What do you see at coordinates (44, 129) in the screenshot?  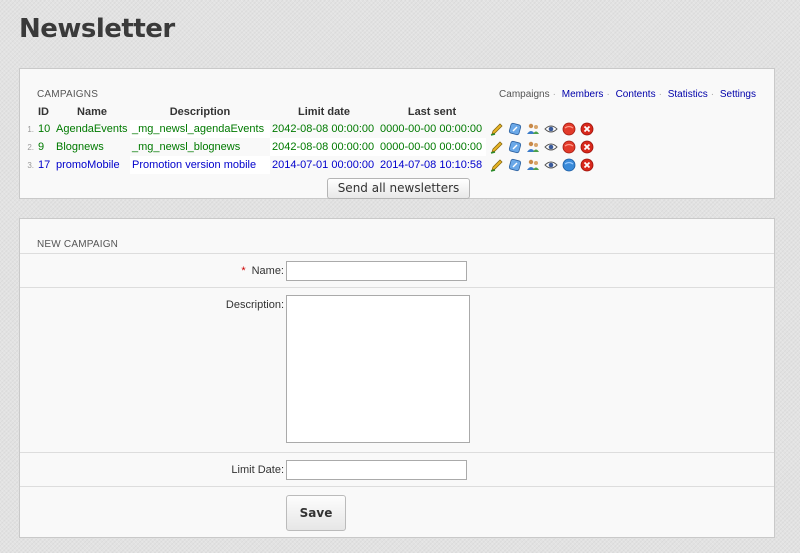 I see `cell-id: 10` at bounding box center [44, 129].